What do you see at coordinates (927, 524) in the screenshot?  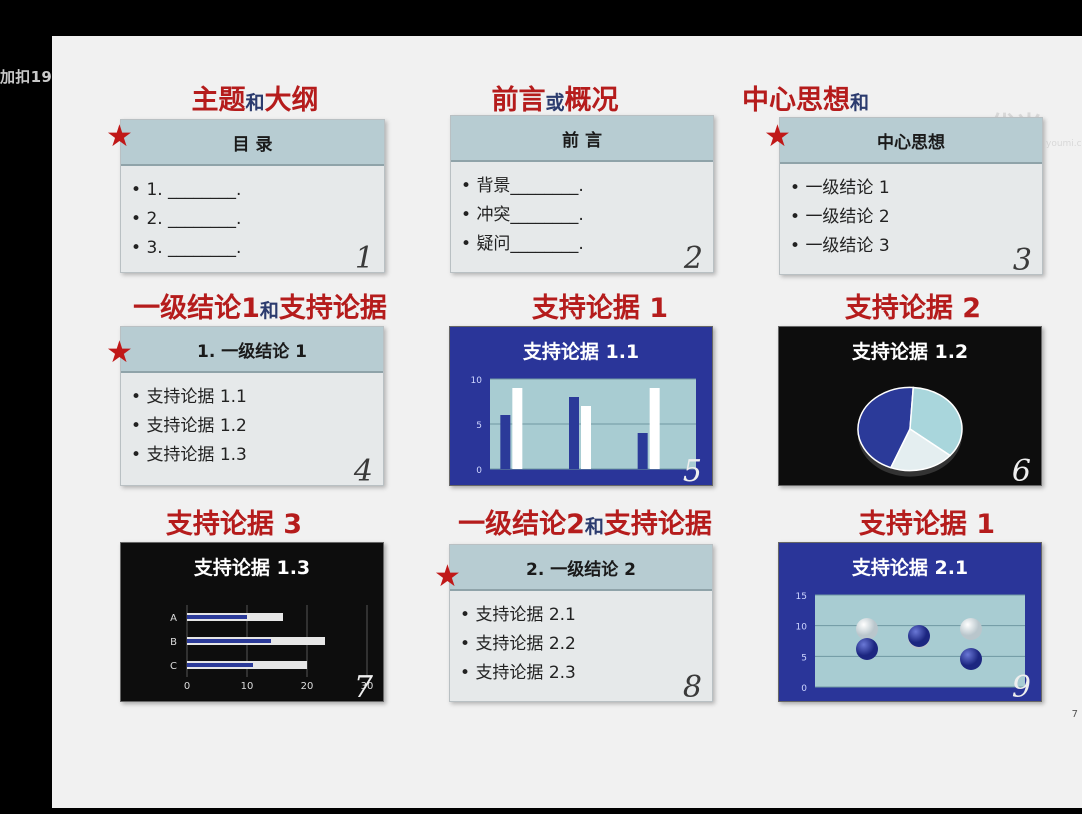 I see `title-9: 支持论据 1` at bounding box center [927, 524].